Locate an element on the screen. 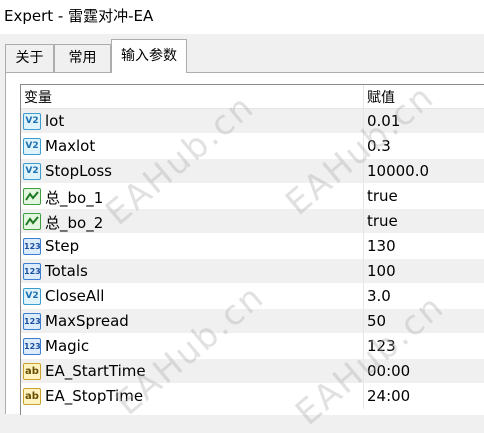  table-row: 总_bo_2 true is located at coordinates (252, 221).